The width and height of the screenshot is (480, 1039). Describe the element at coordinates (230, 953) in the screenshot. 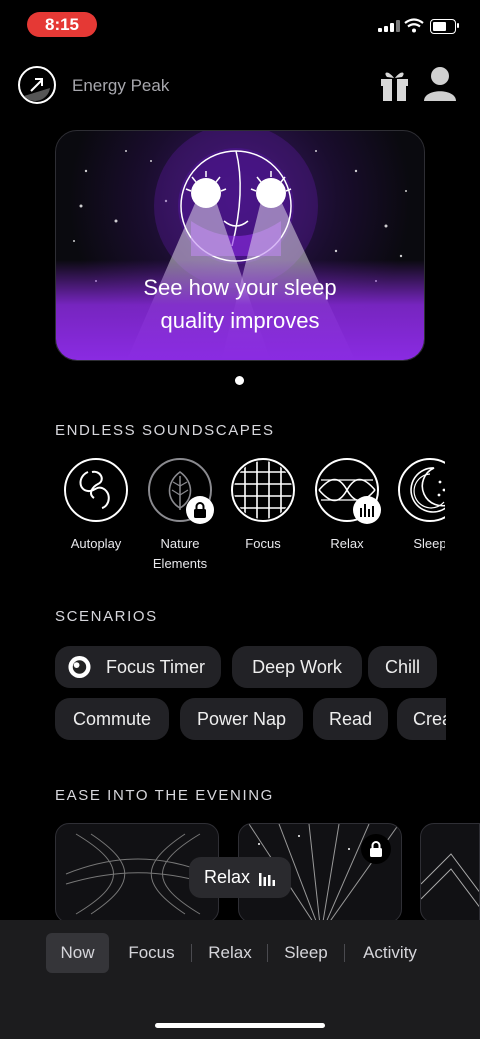

I see `tab-relax: Relax` at that location.